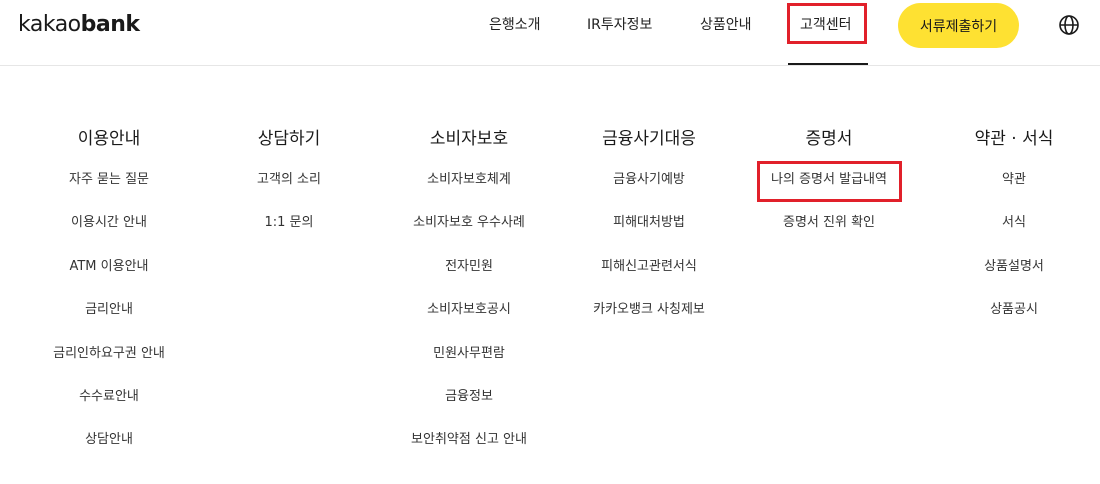  I want to click on nav-ir-info: IR투자정보, so click(619, 25).